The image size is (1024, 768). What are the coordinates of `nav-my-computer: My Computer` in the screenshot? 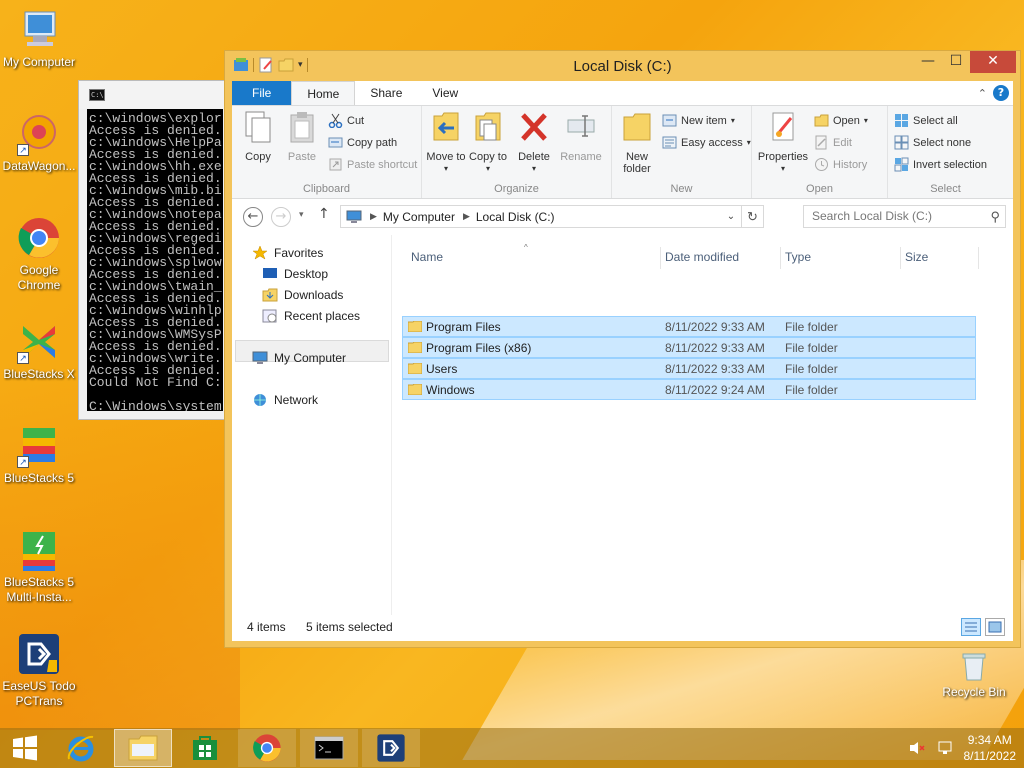 It's located at (299, 358).